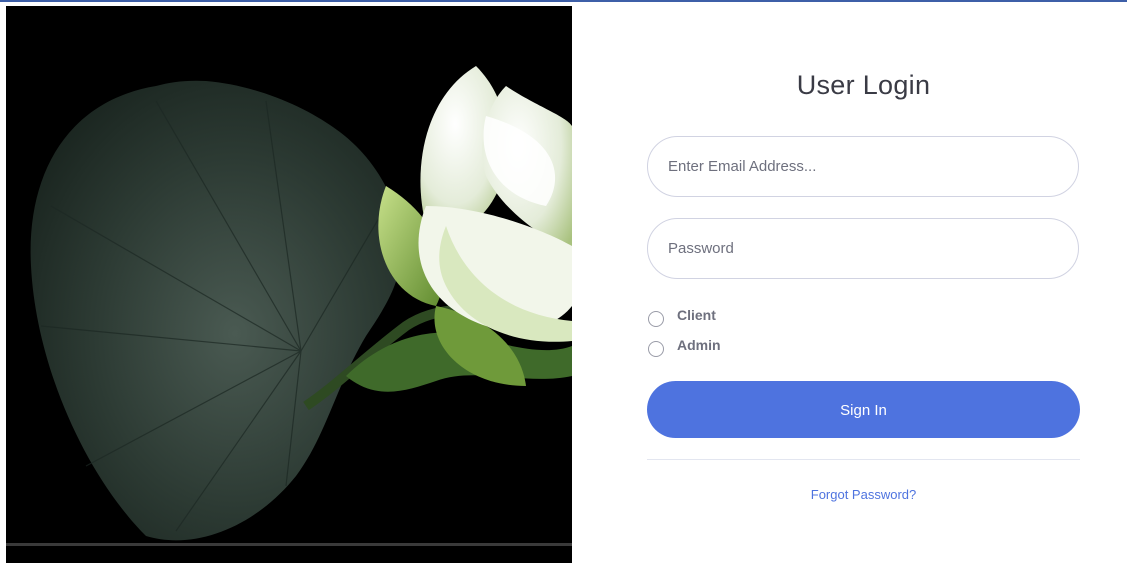  Describe the element at coordinates (289, 544) in the screenshot. I see `image-baseline` at that location.